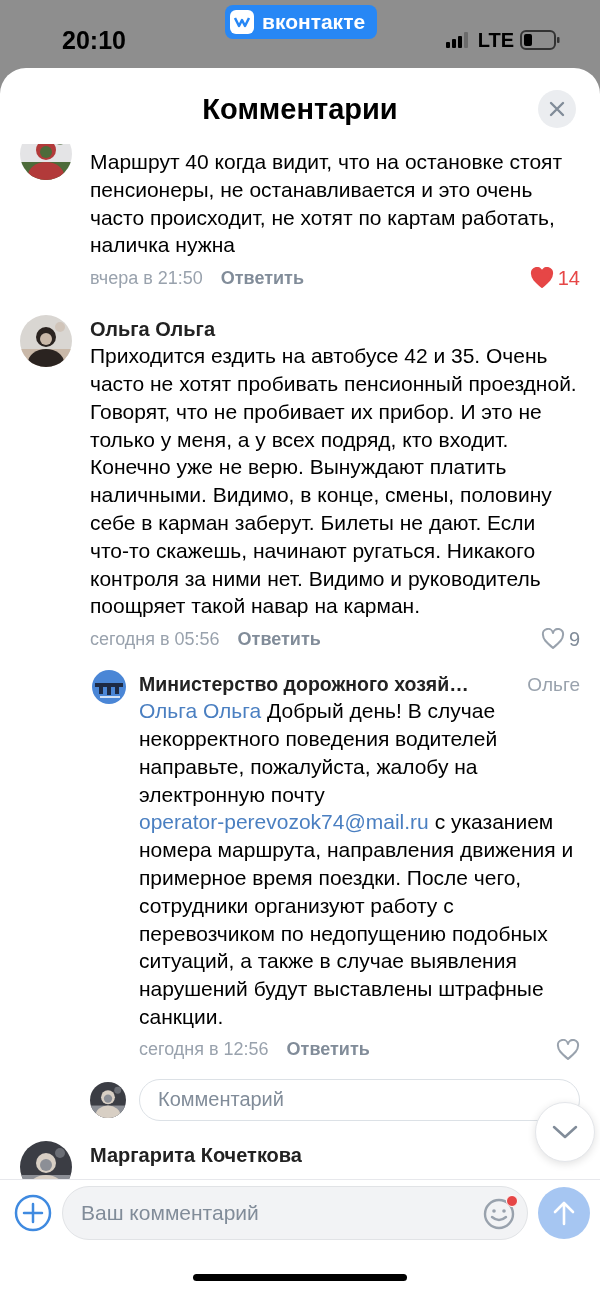 Image resolution: width=600 pixels, height=1297 pixels. What do you see at coordinates (300, 109) in the screenshot?
I see `sheet-title: Комментарии` at bounding box center [300, 109].